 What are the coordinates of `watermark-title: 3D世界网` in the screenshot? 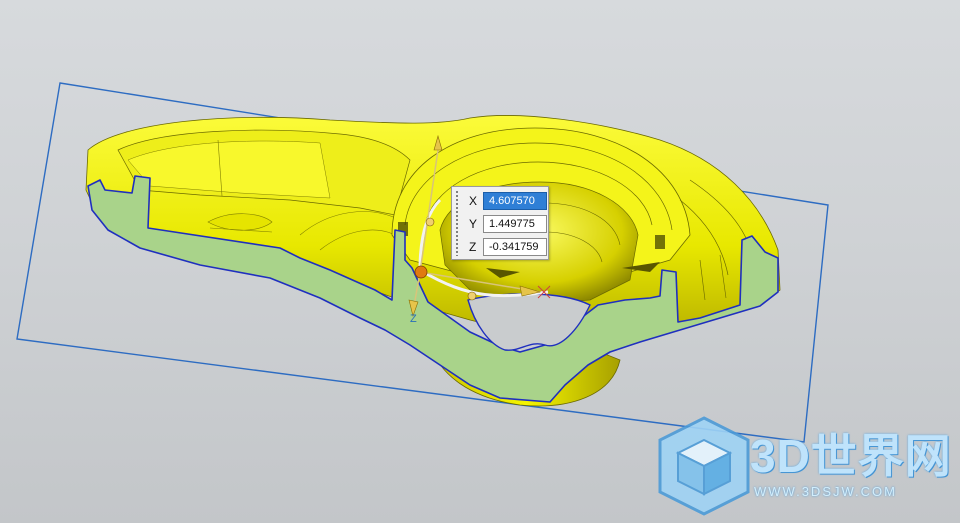 It's located at (851, 456).